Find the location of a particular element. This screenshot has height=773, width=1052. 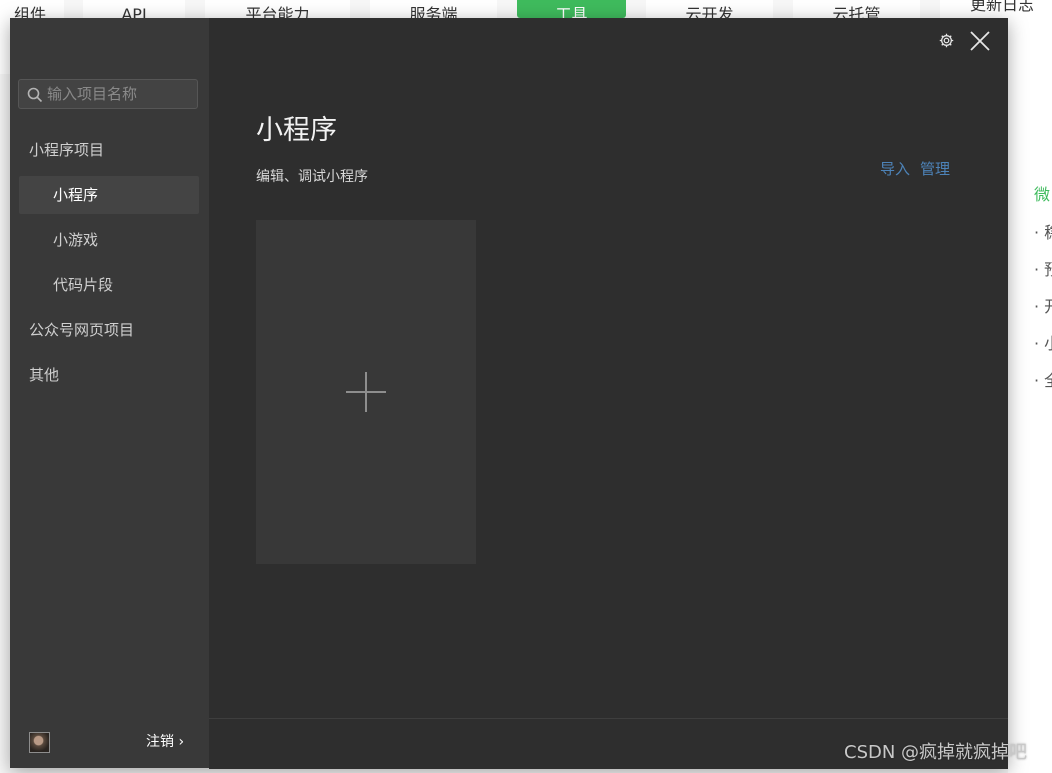

nav-tab-cloud-dev: 云开发 is located at coordinates (709, 9).